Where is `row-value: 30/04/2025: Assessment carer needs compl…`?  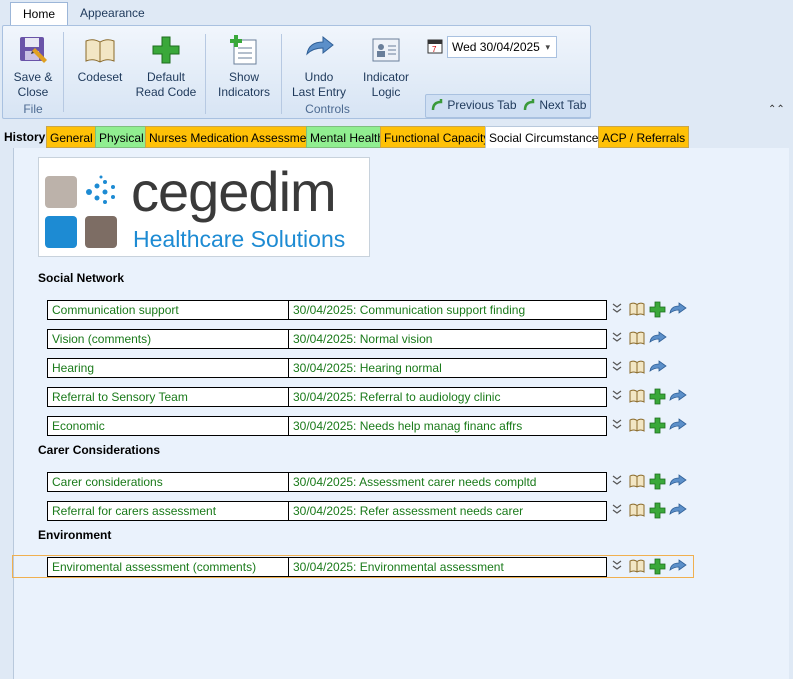 row-value: 30/04/2025: Assessment carer needs compl… is located at coordinates (414, 482).